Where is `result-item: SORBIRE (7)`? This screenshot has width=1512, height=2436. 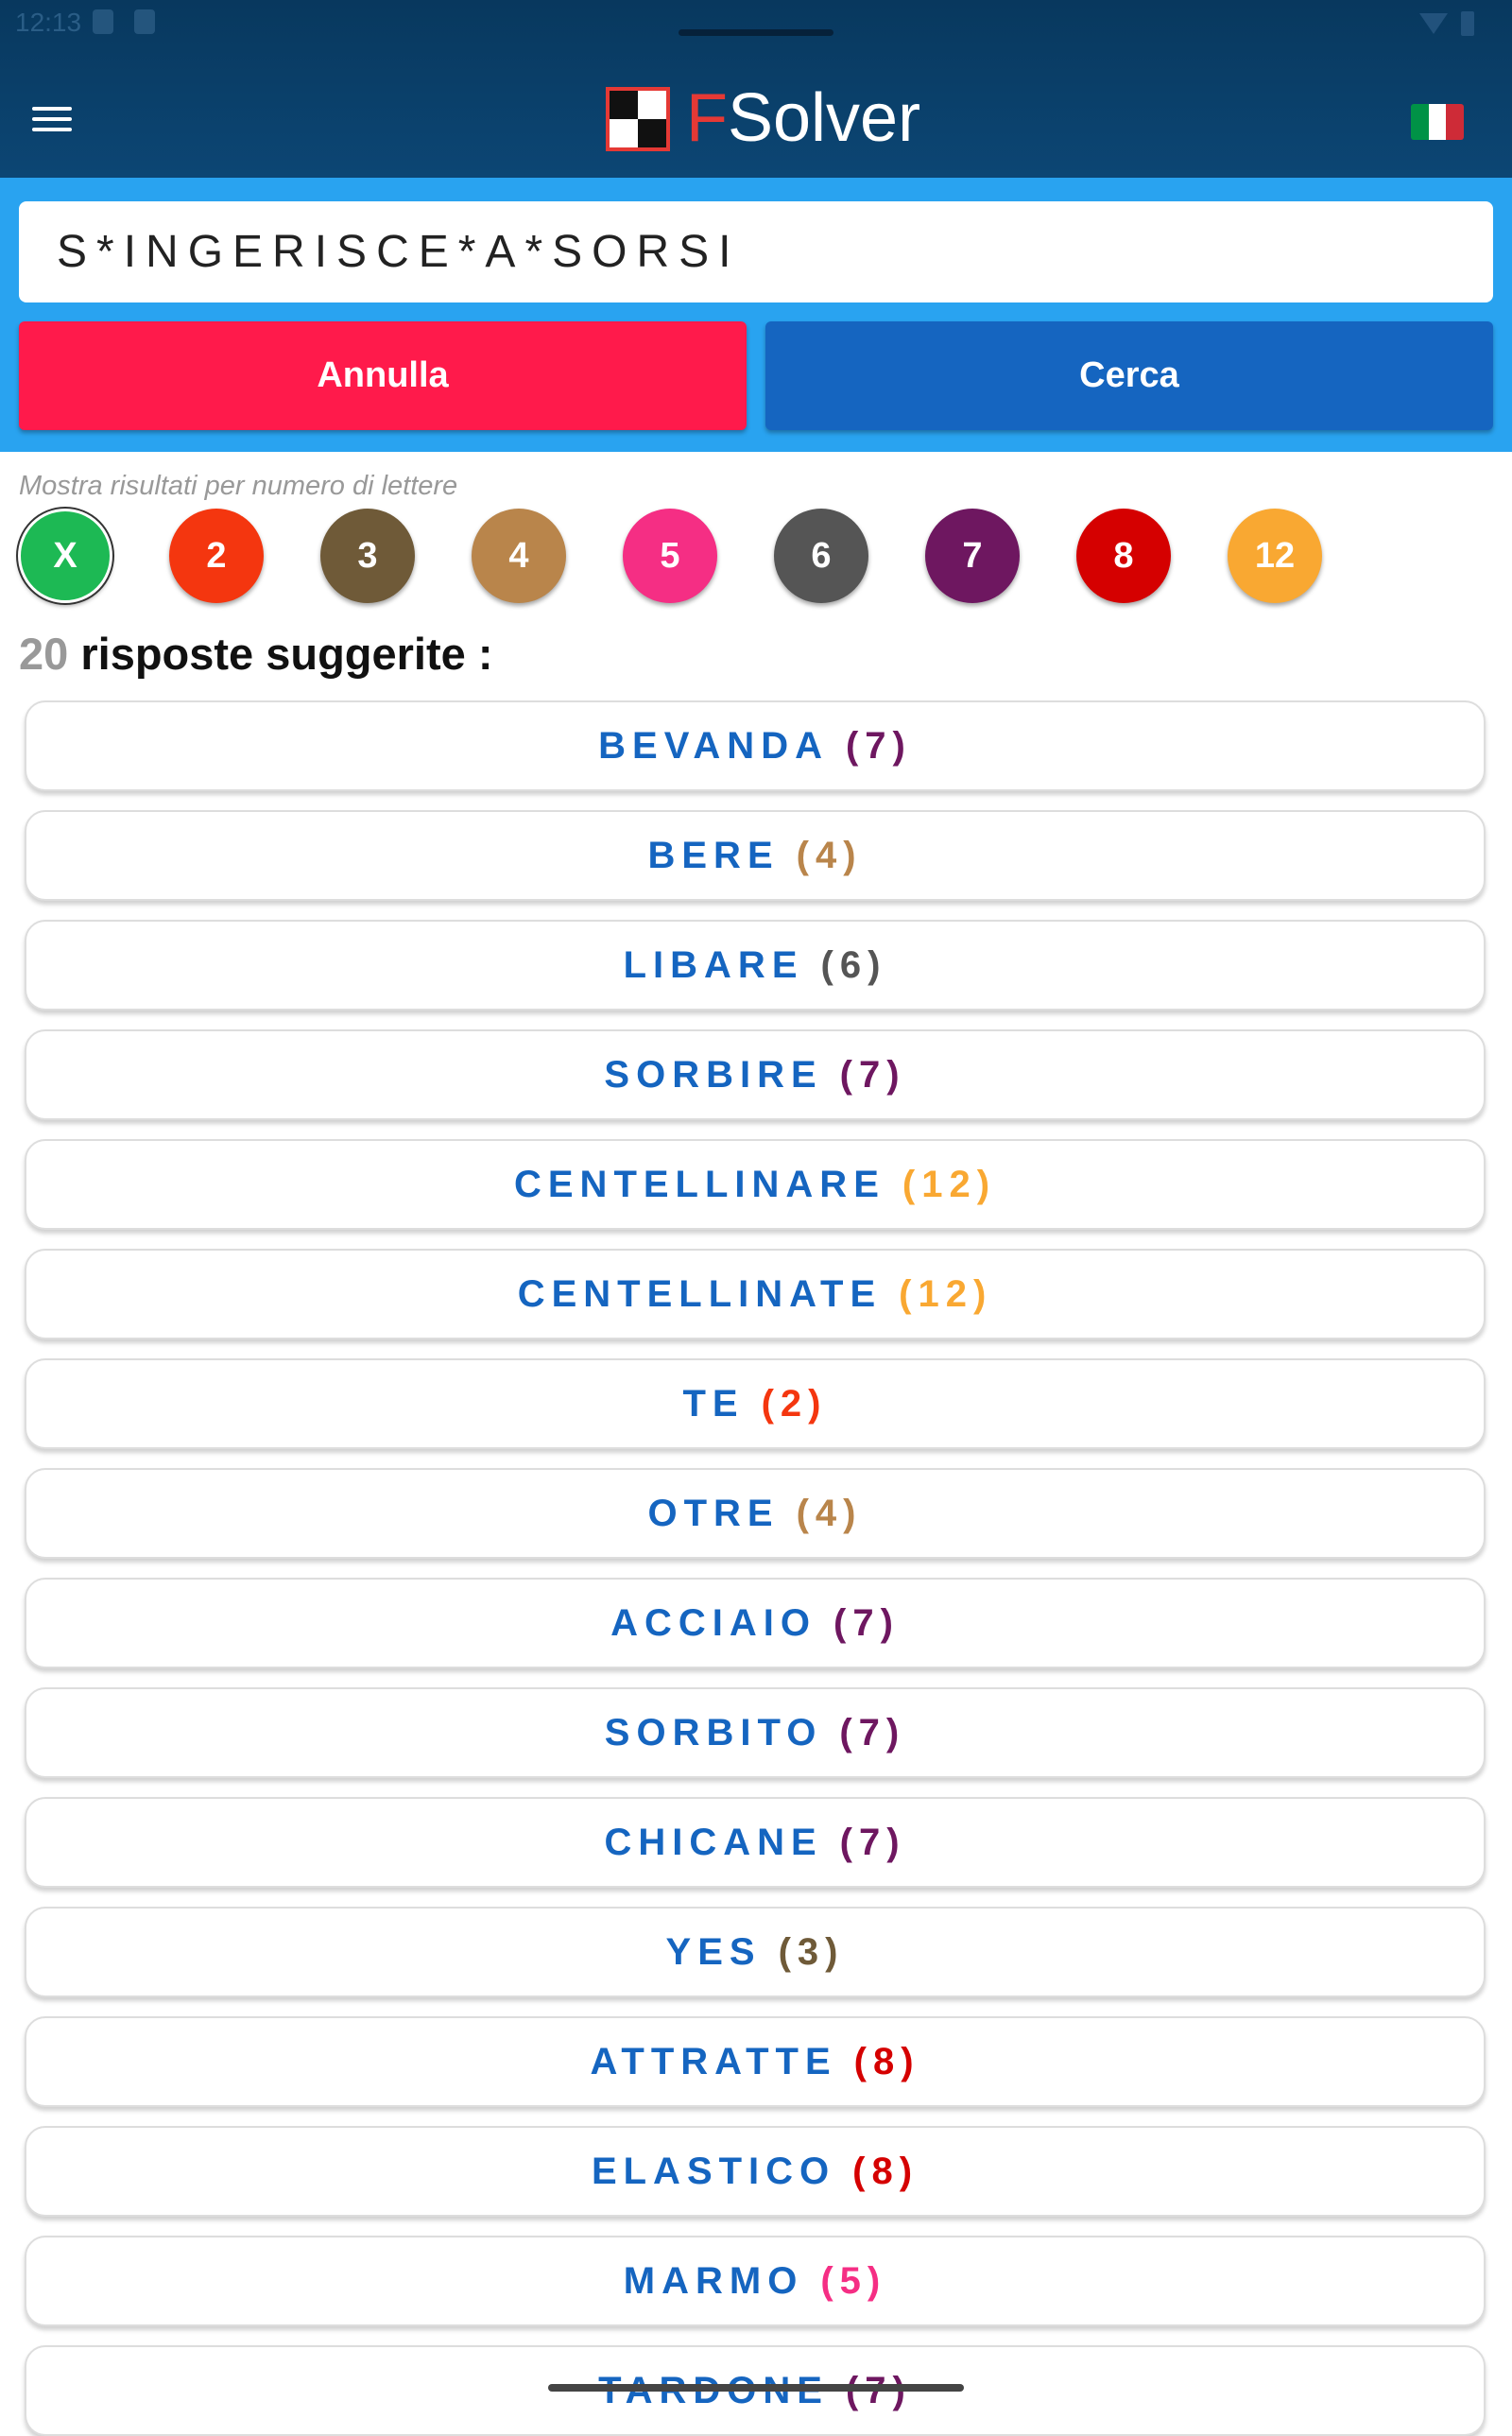 result-item: SORBIRE (7) is located at coordinates (755, 1074).